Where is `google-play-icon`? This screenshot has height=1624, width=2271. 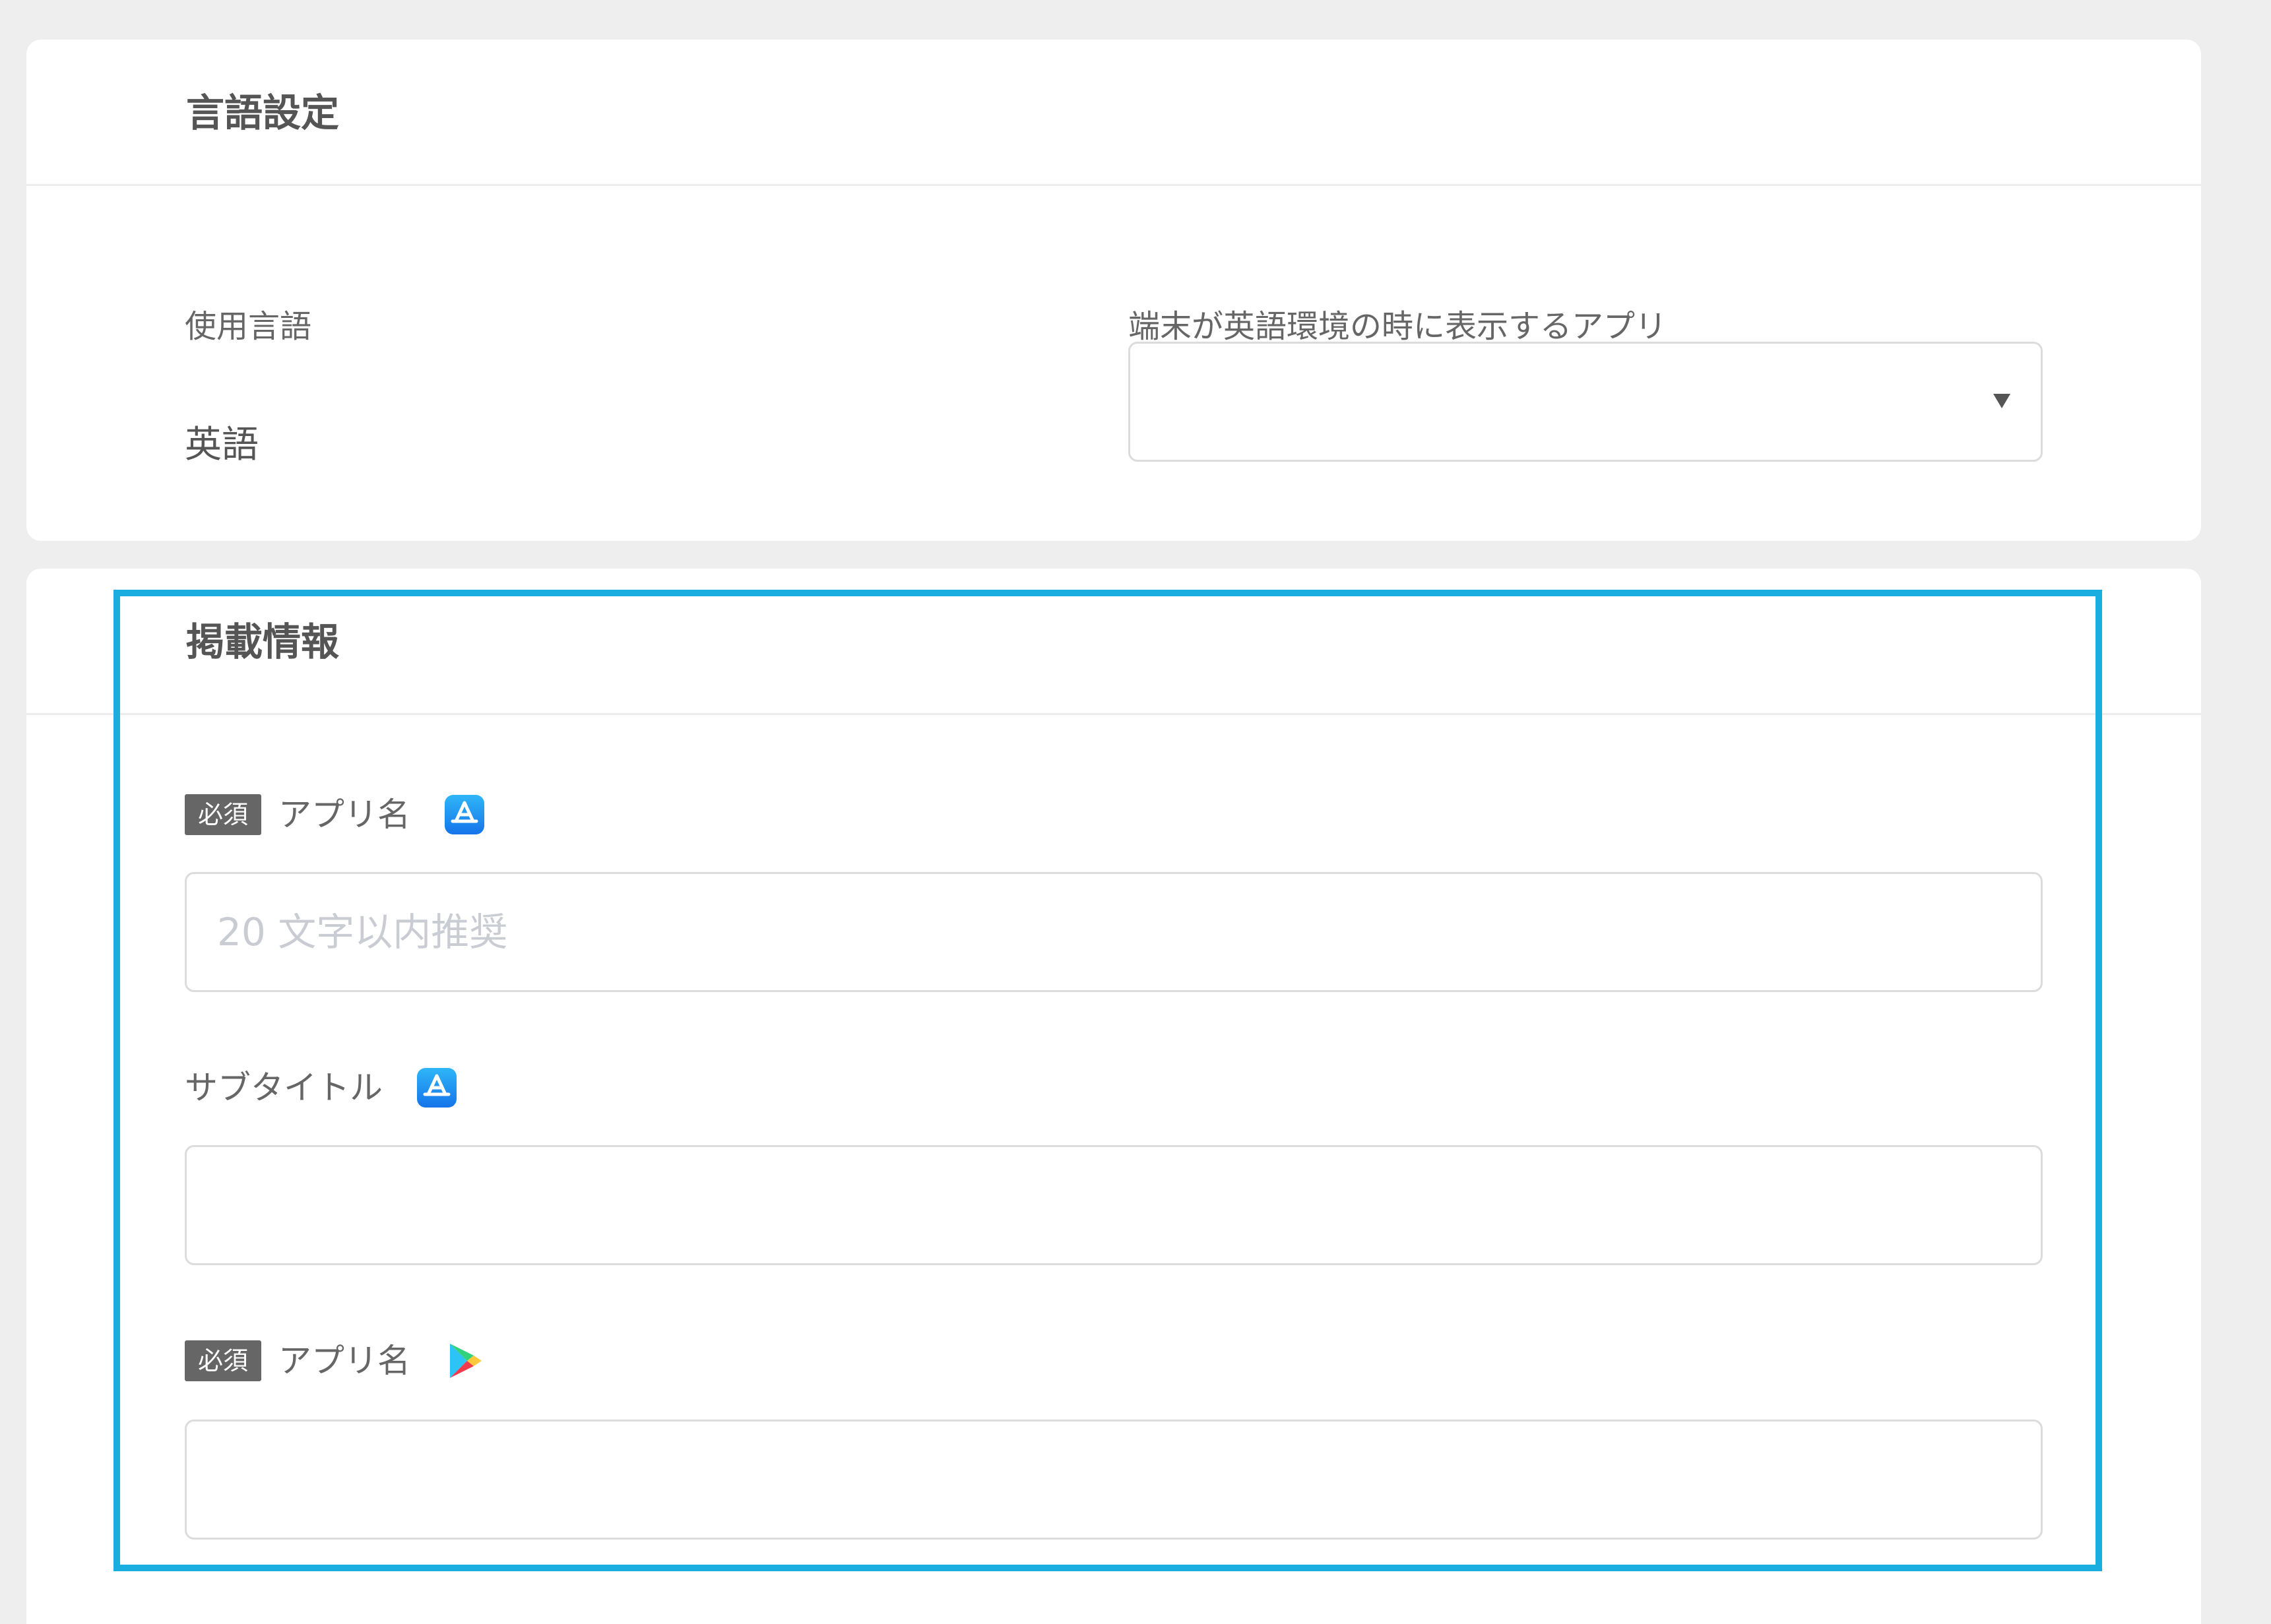 google-play-icon is located at coordinates (465, 1361).